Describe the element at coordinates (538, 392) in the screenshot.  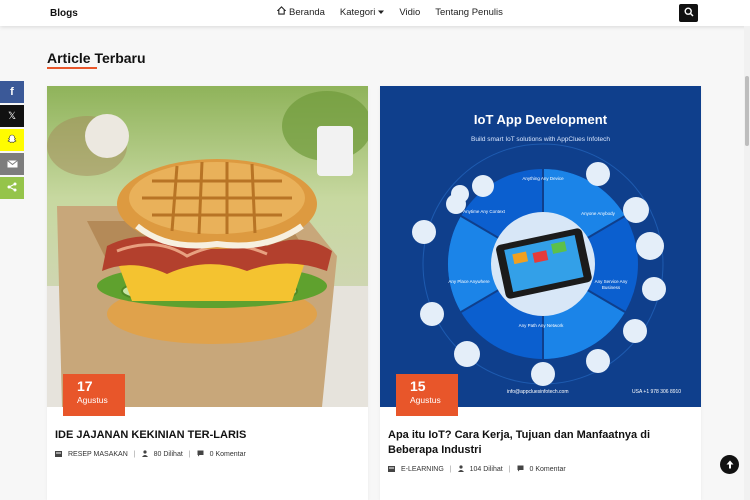
I see `iot-image-email: info@appcluesinfotech.com` at that location.